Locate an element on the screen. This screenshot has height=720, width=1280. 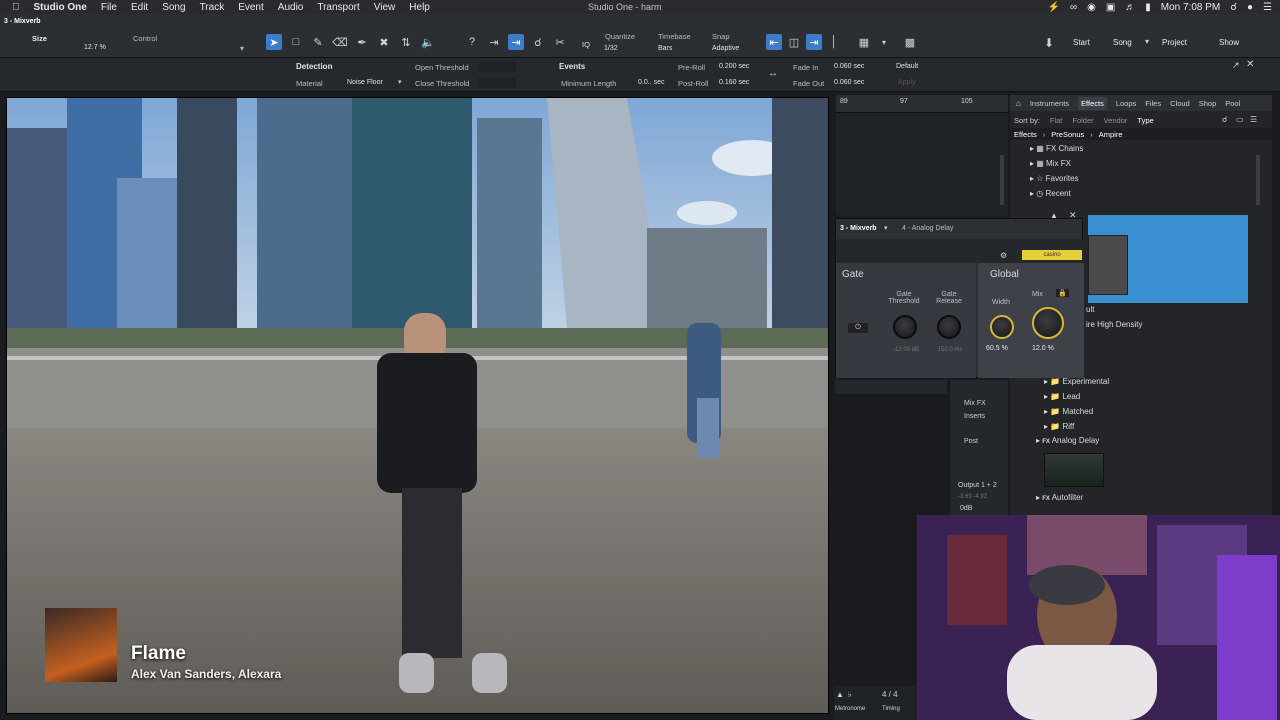
tab-loops: Loops is located at coordinates (1126, 103).